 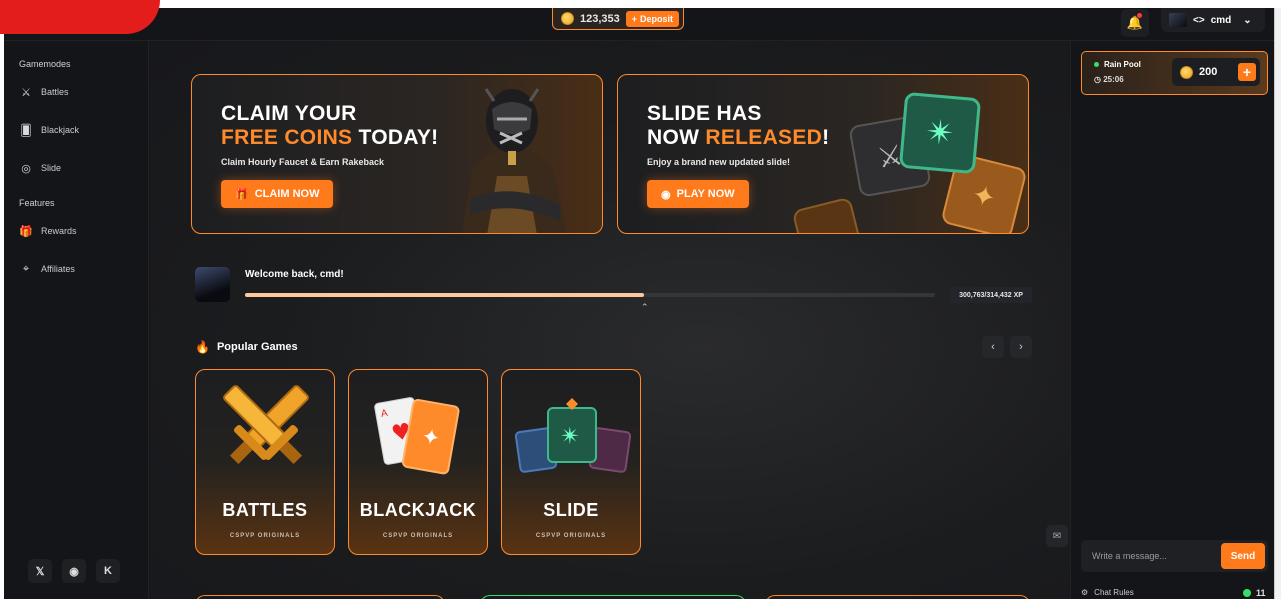 What do you see at coordinates (1114, 592) in the screenshot?
I see `chat-rules-label: Chat Rules` at bounding box center [1114, 592].